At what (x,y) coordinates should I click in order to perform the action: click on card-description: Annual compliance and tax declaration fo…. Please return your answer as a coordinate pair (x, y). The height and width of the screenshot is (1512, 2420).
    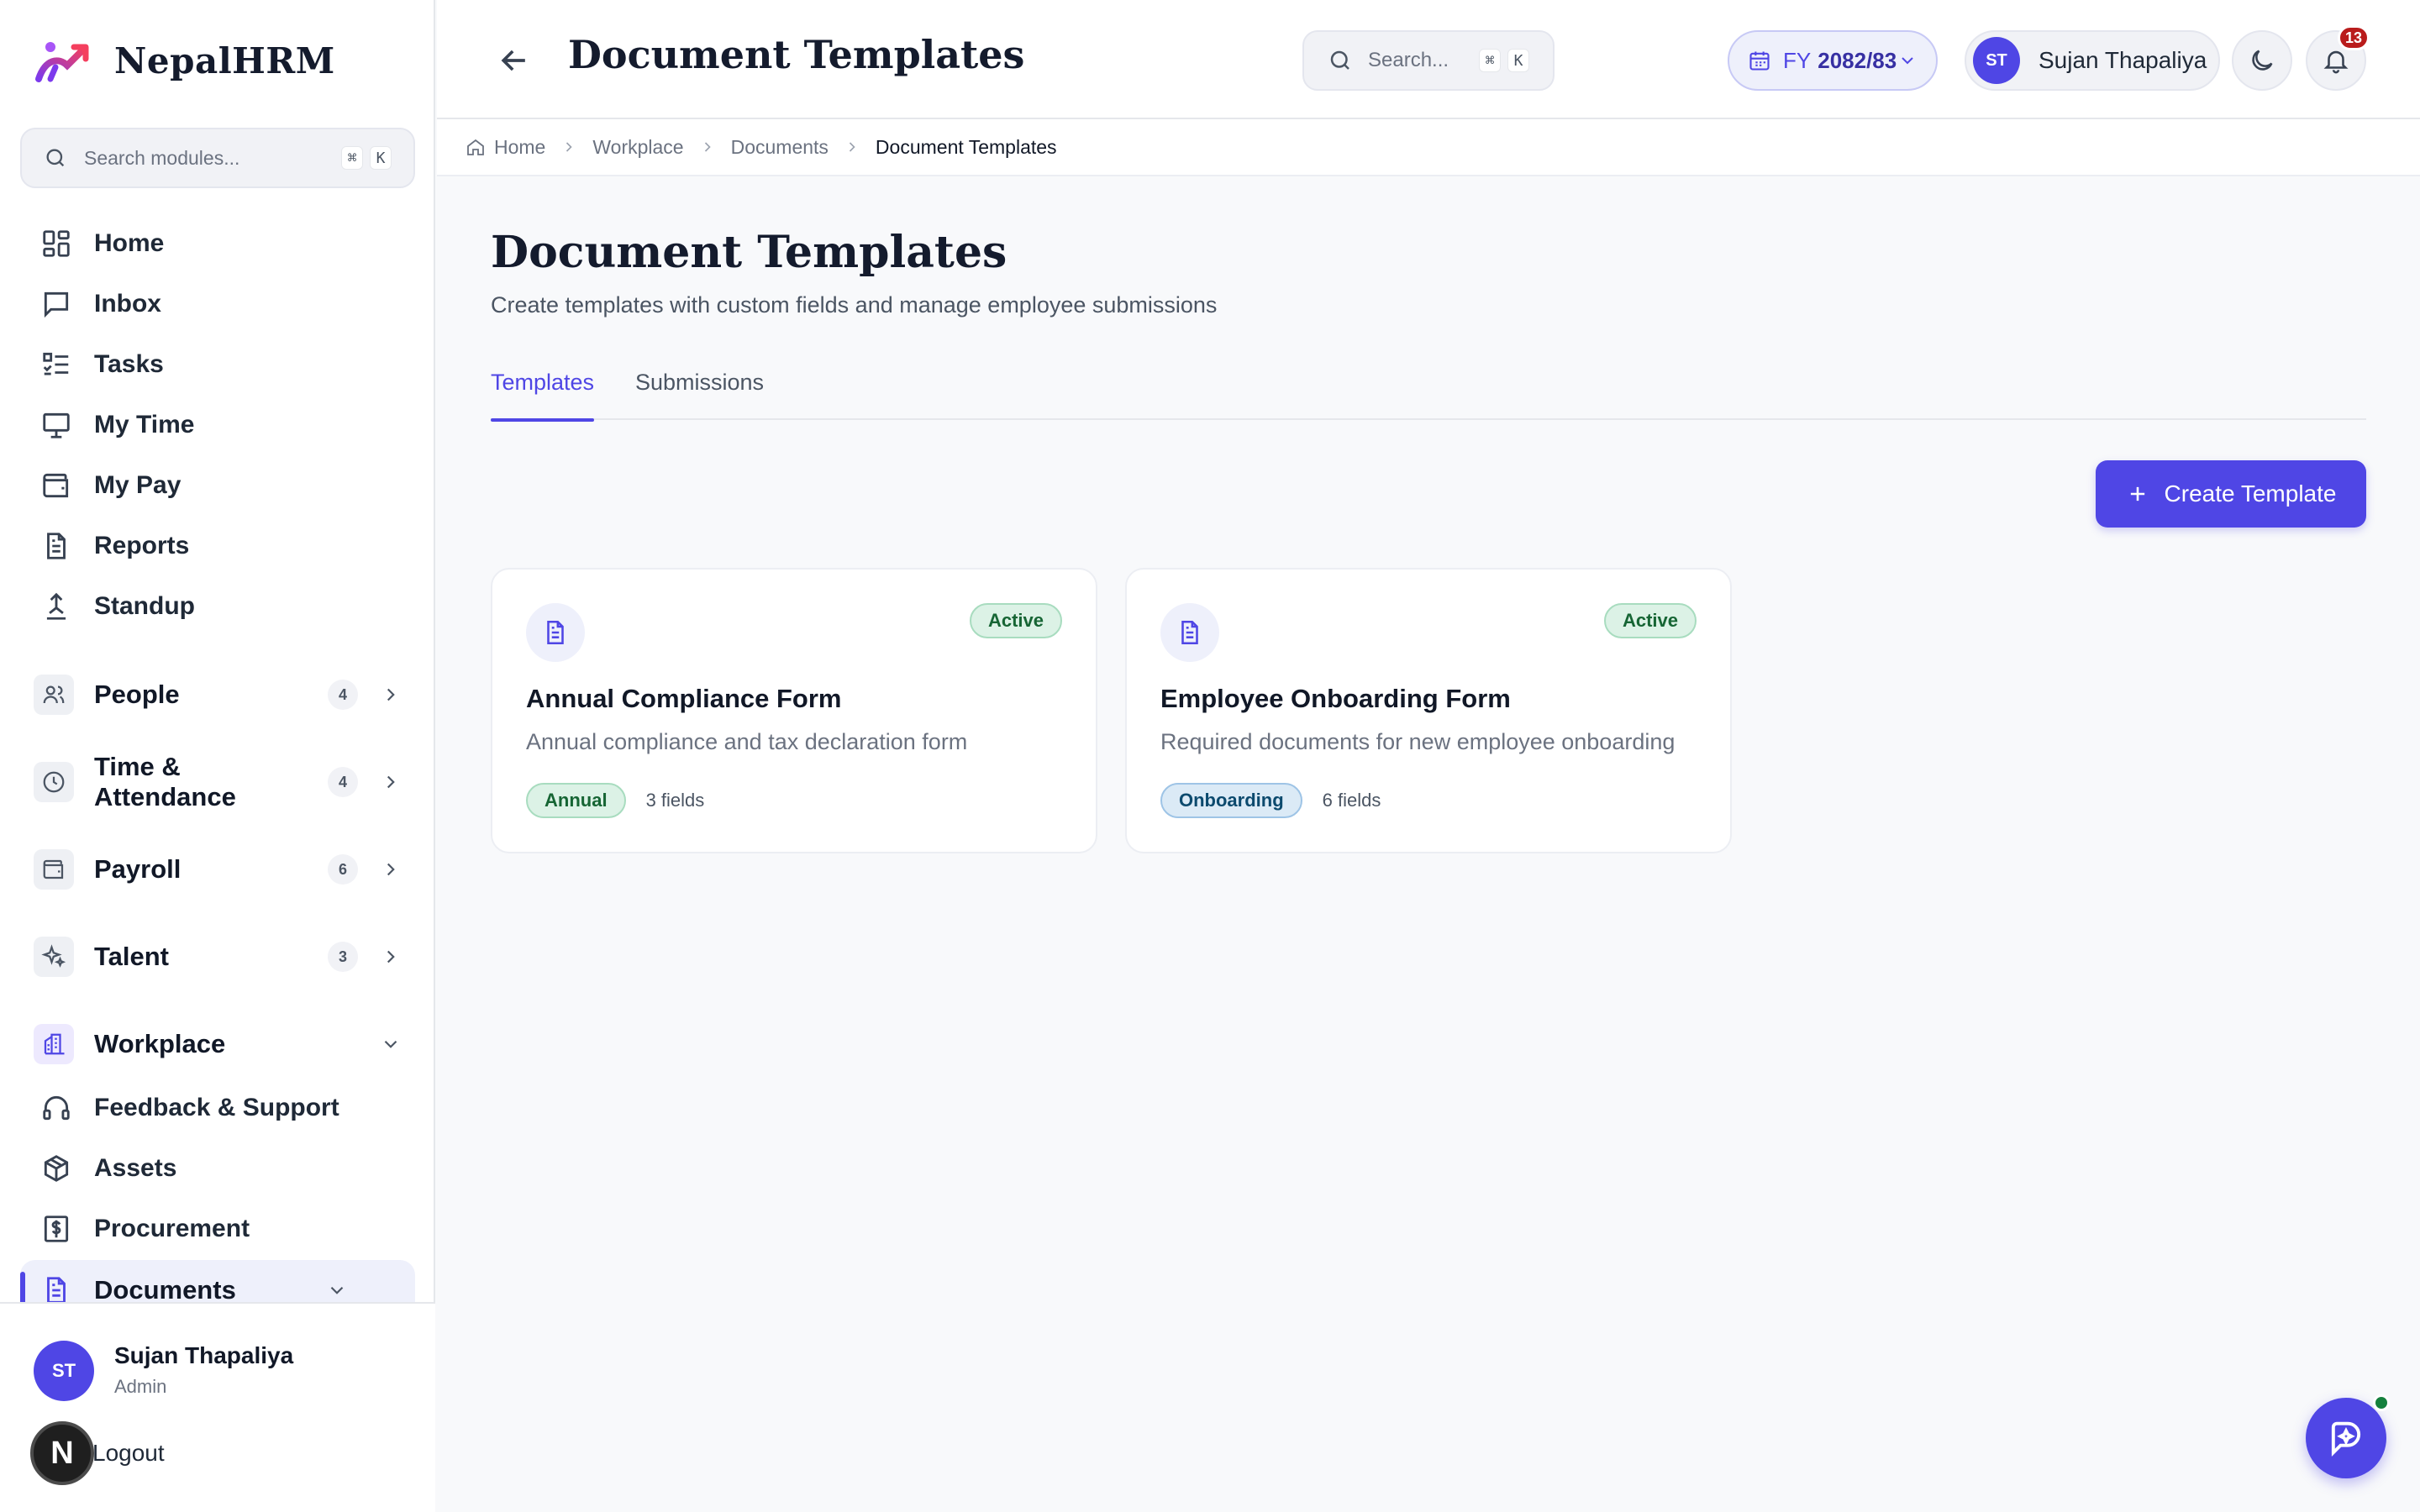
    Looking at the image, I should click on (747, 741).